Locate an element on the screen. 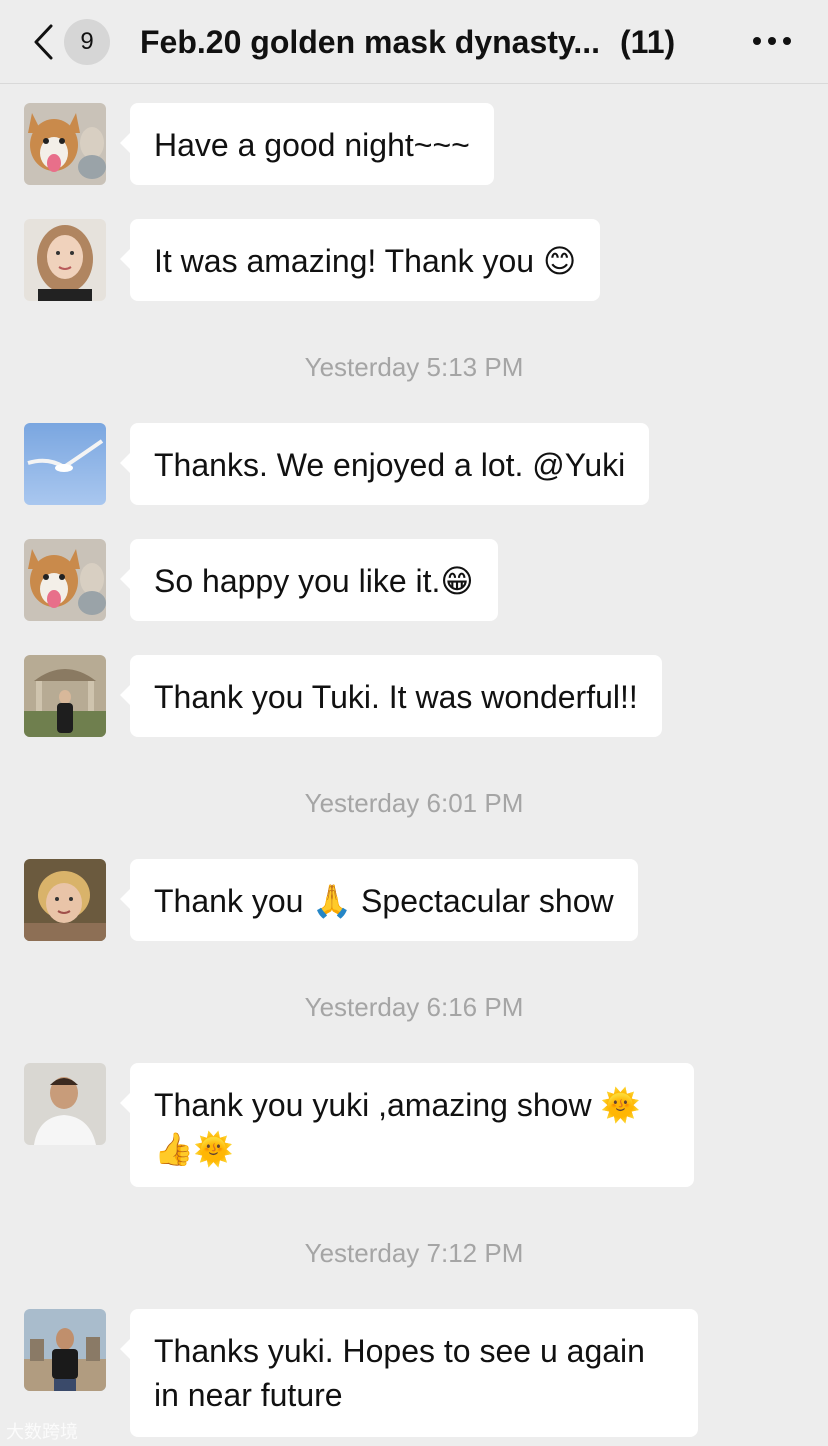 This screenshot has height=1446, width=828. watermark-text: 大数跨境 is located at coordinates (42, 1432).